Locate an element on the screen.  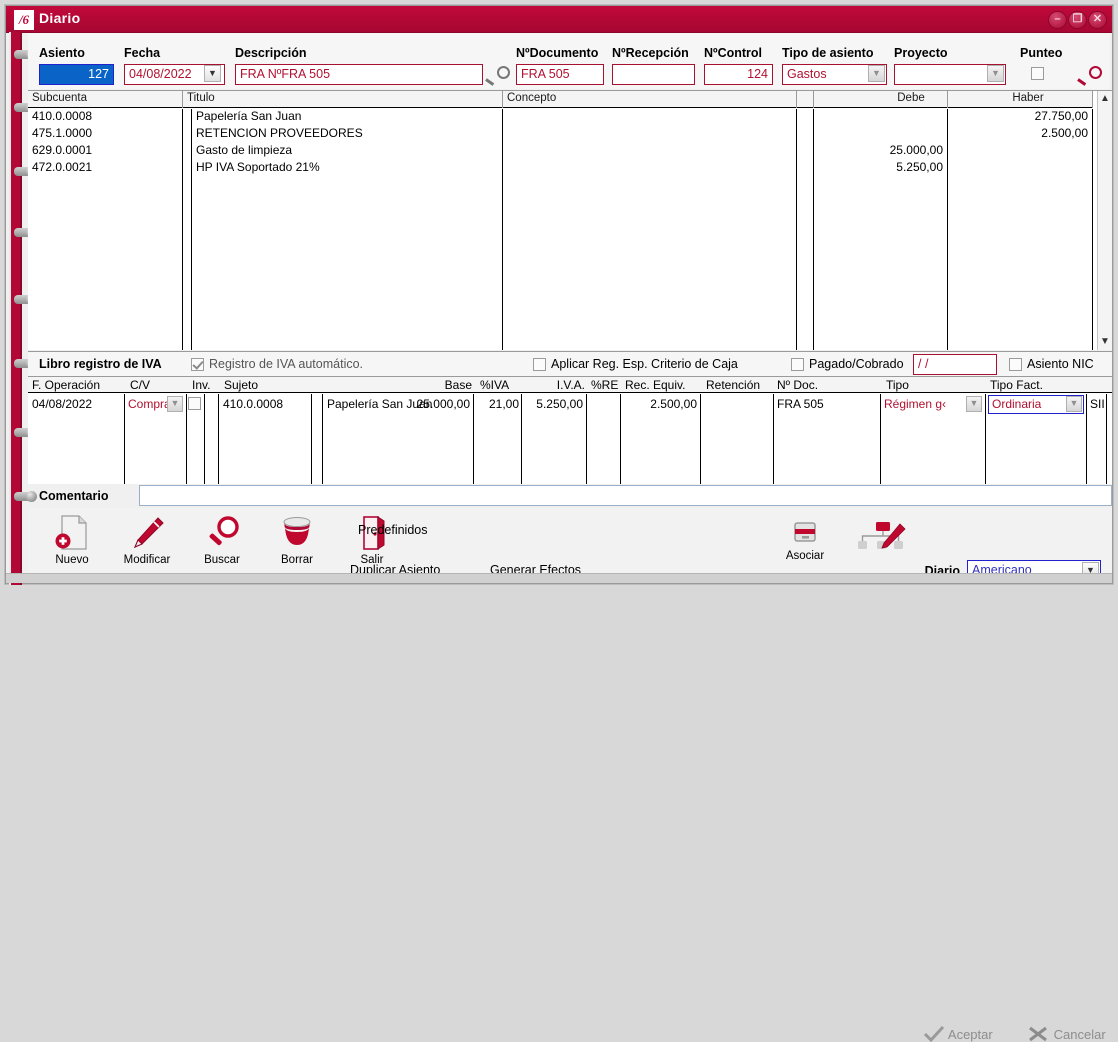
status-bar is located at coordinates (559, 578).